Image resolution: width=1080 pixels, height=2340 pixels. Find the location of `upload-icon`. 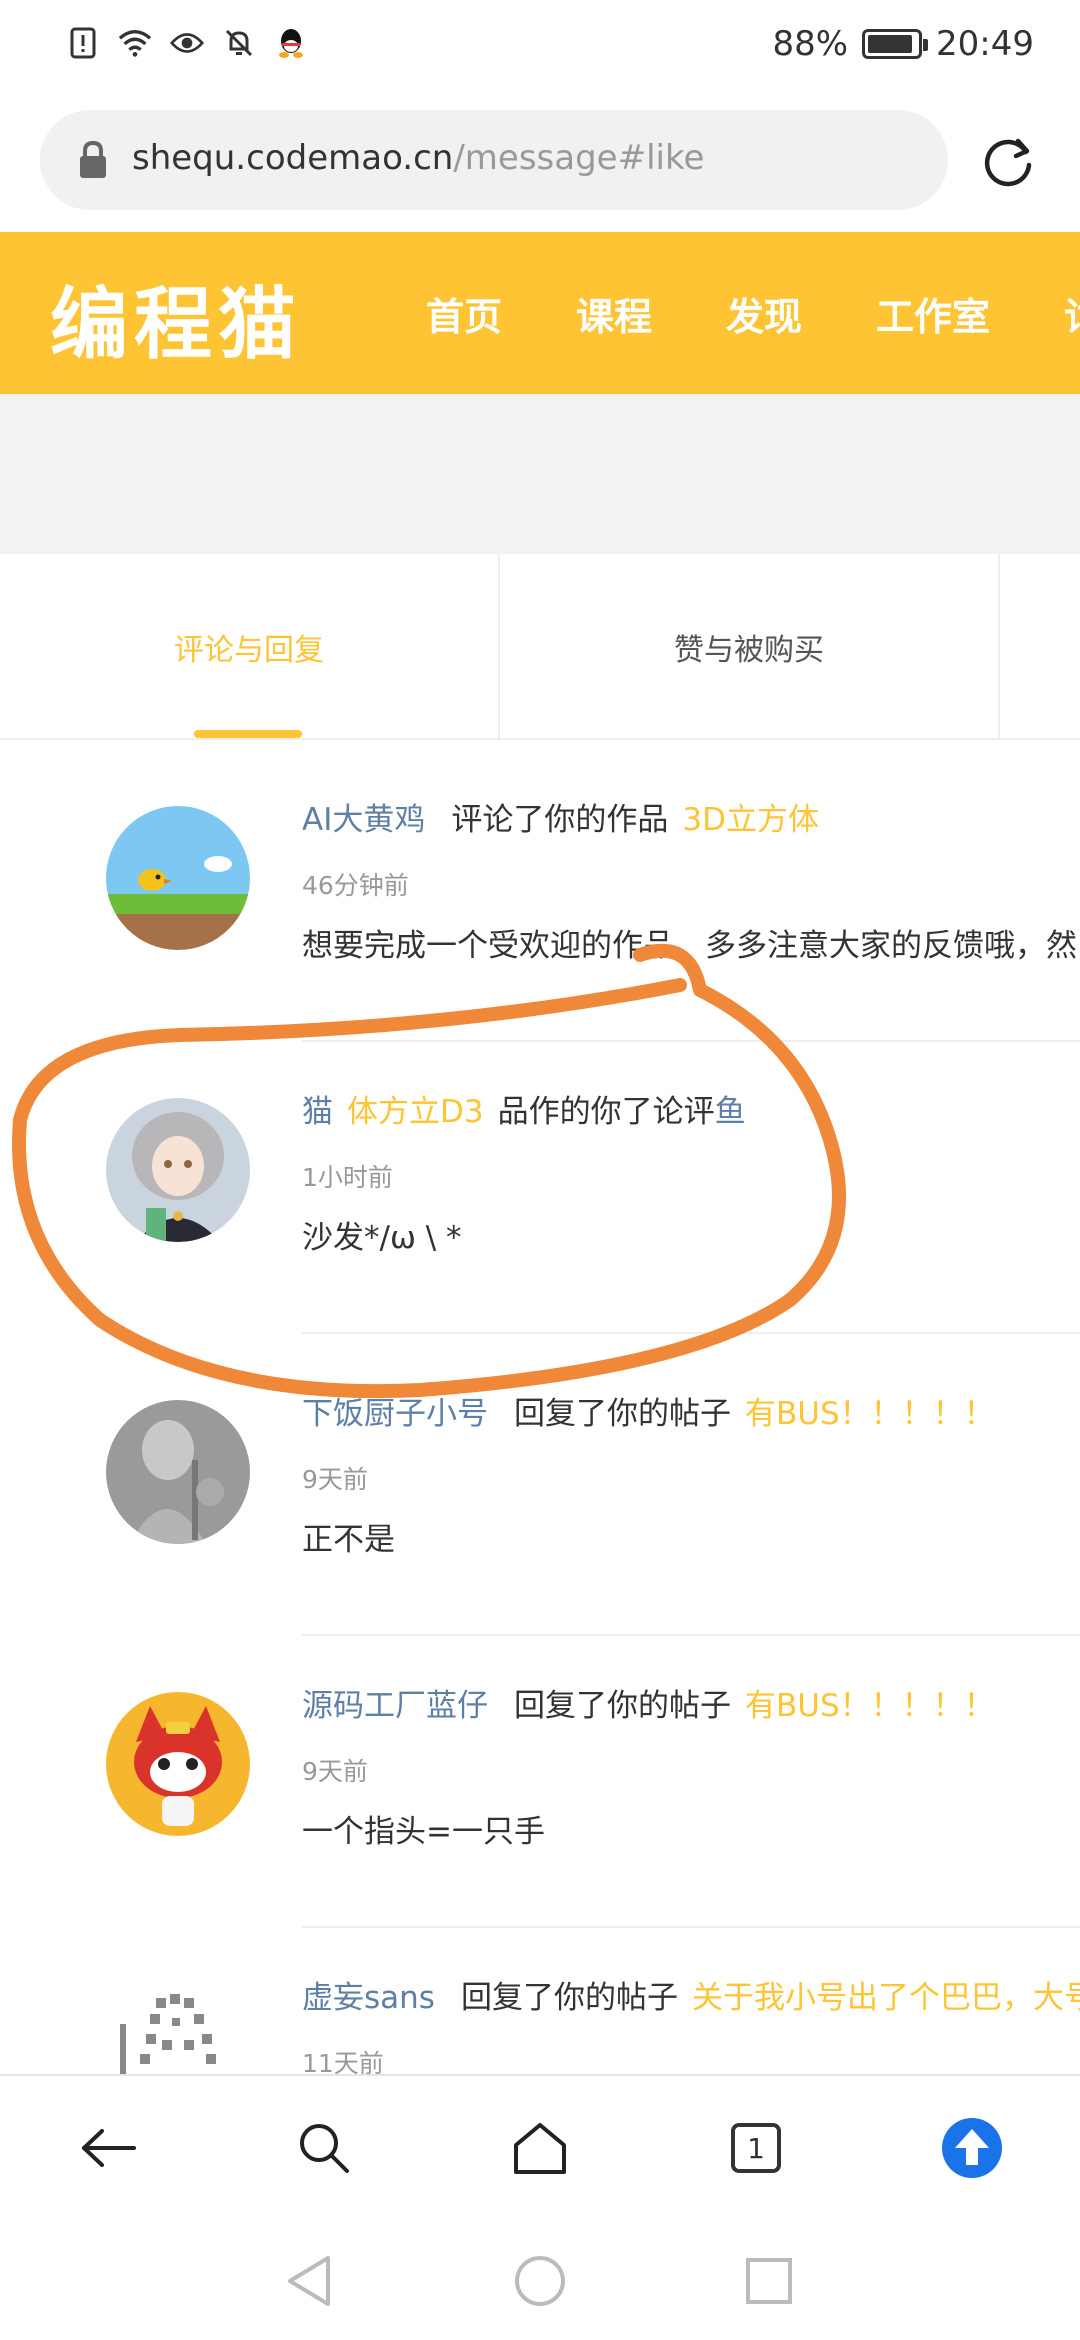

upload-icon is located at coordinates (972, 2148).